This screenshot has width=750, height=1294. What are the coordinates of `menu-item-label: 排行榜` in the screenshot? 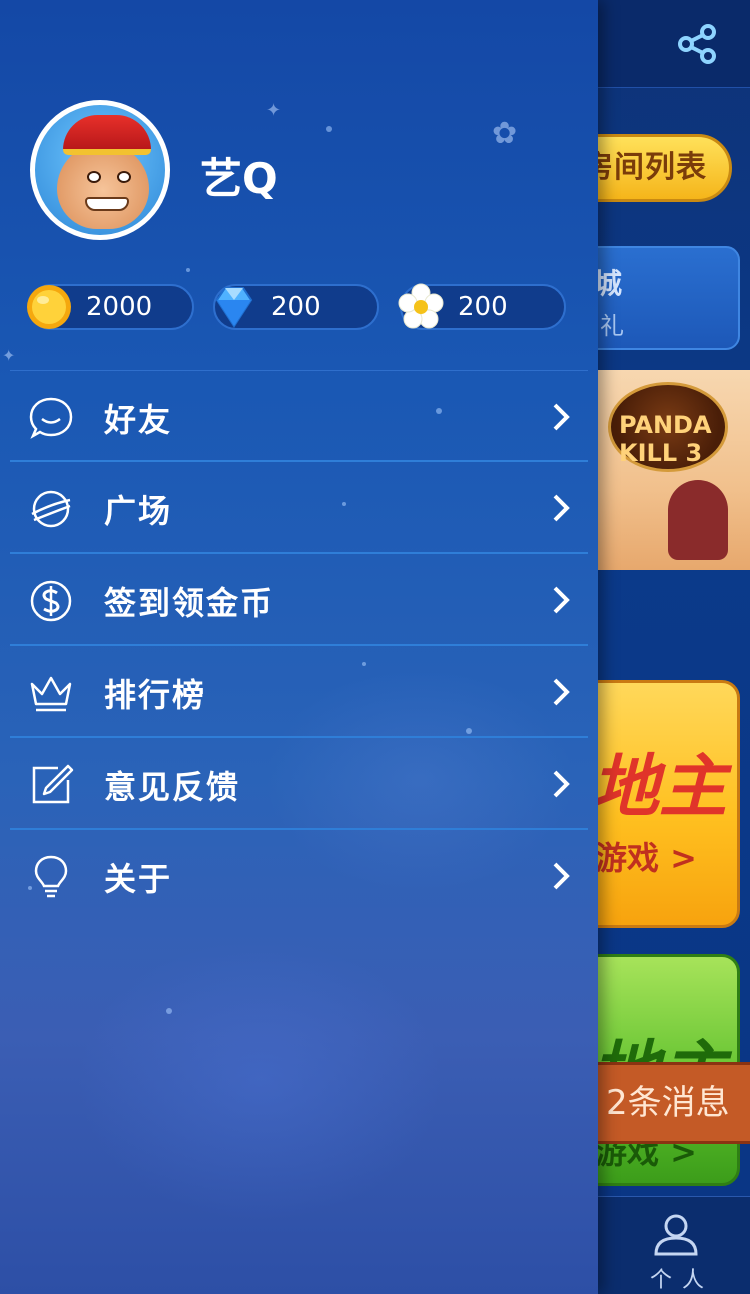 It's located at (155, 695).